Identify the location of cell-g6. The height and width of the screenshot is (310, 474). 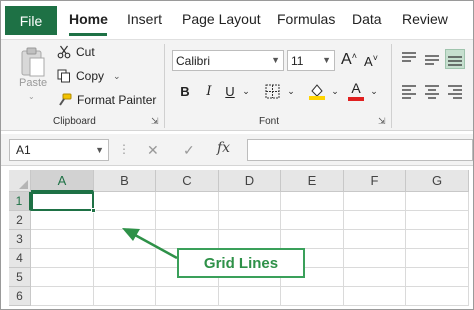
(437, 296).